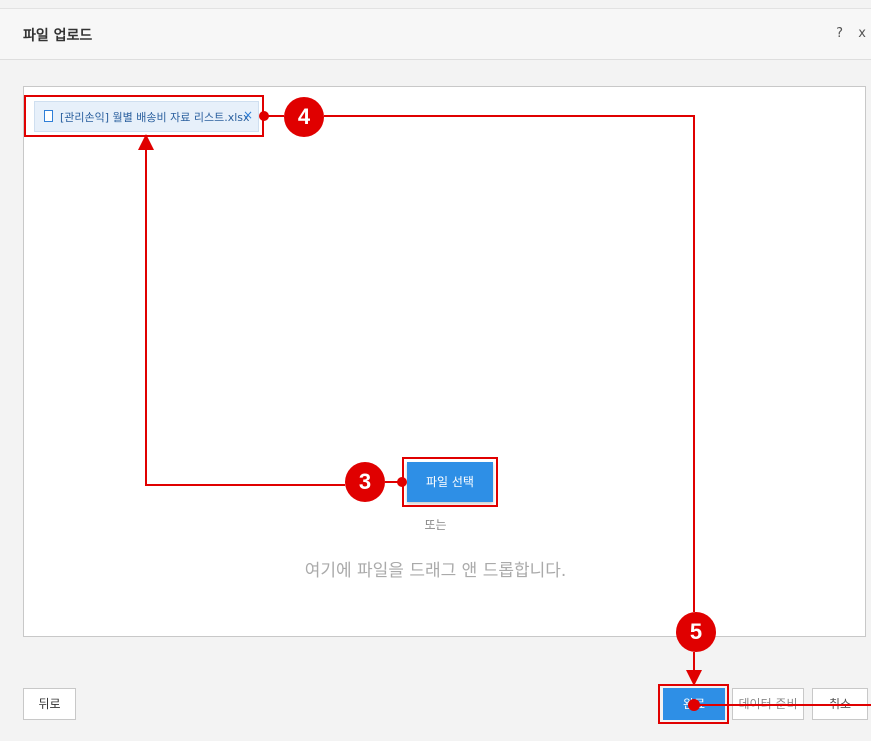 The image size is (871, 741). What do you see at coordinates (304, 117) in the screenshot?
I see `step-4-badge: 4` at bounding box center [304, 117].